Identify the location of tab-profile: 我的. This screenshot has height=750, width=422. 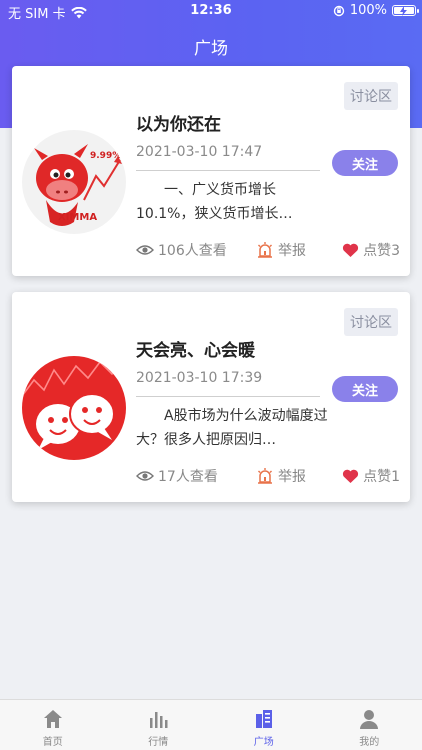
(369, 725).